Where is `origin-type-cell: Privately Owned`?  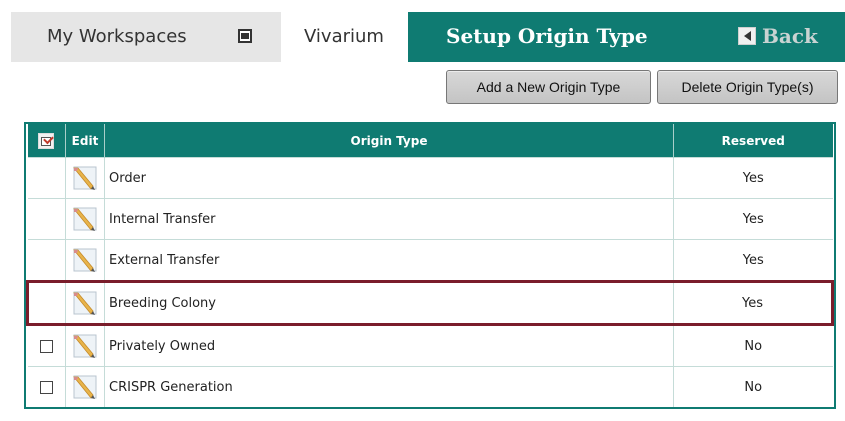
origin-type-cell: Privately Owned is located at coordinates (389, 345).